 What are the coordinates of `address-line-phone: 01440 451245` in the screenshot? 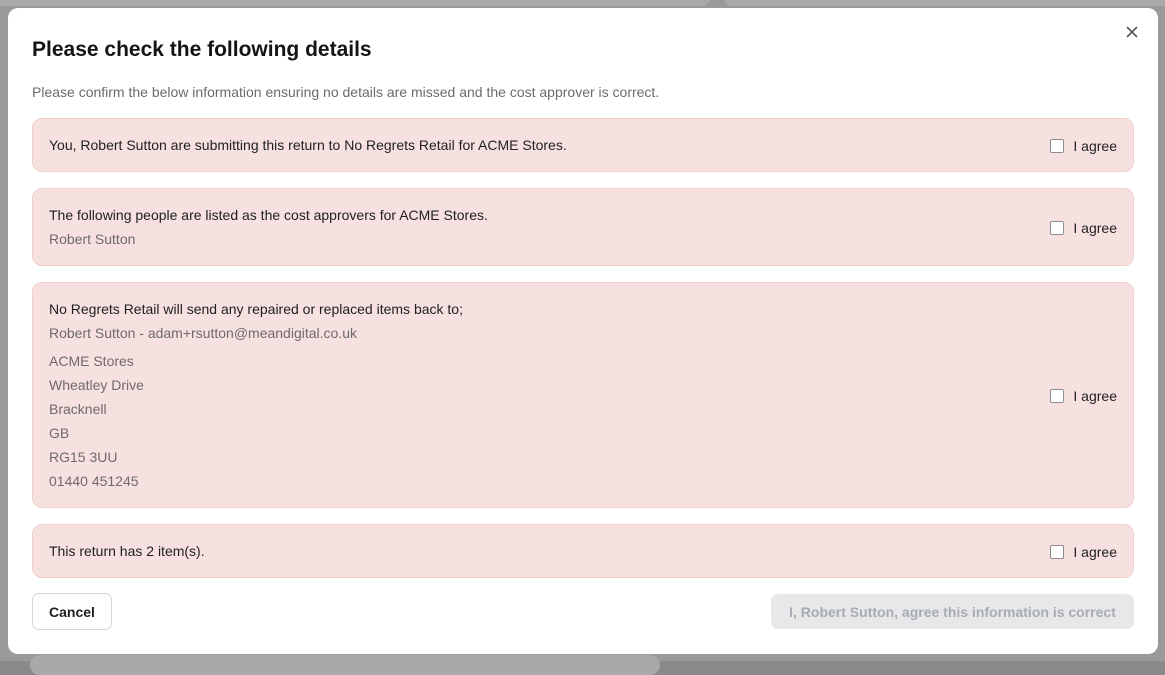 It's located at (94, 481).